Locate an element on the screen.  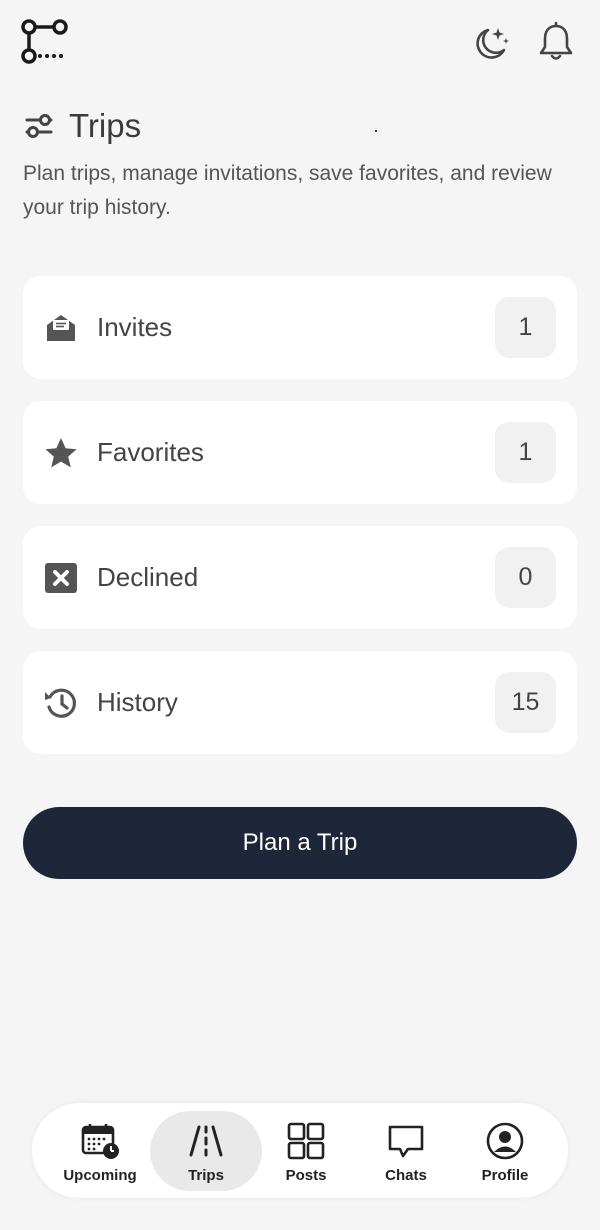
declined-card: Declined 0 is located at coordinates (300, 577).